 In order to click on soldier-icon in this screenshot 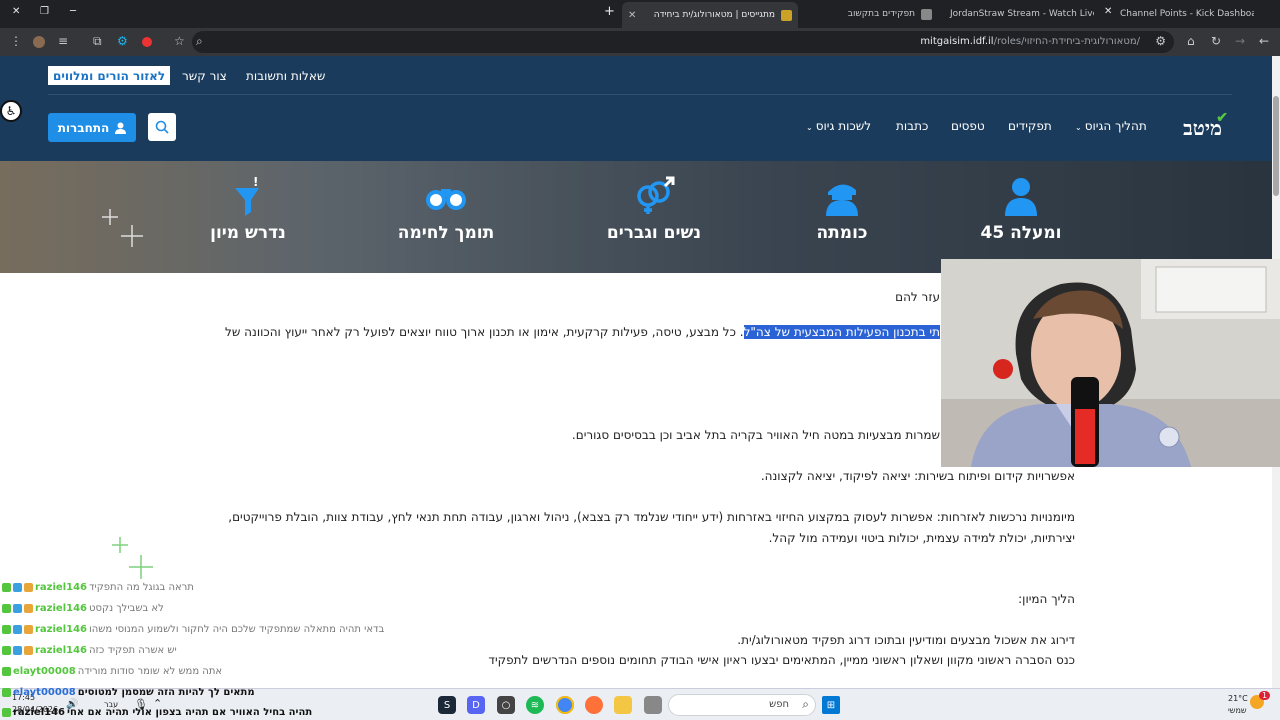, I will do `click(1021, 197)`.